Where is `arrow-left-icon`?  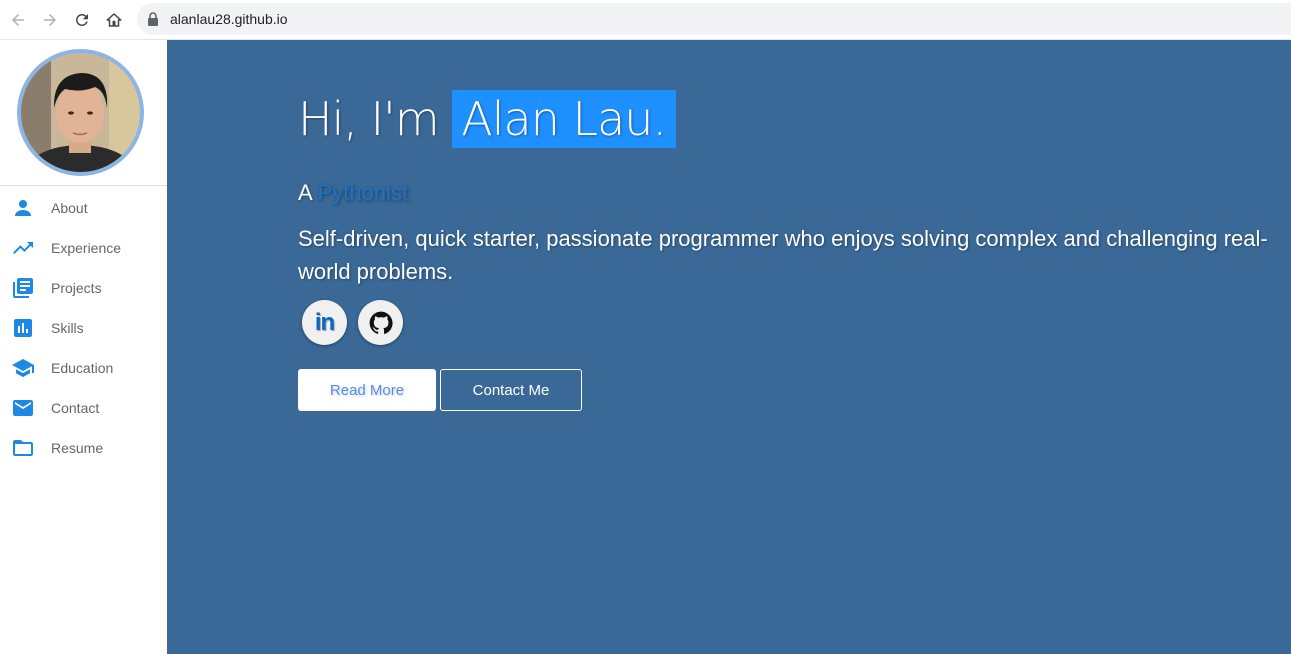
arrow-left-icon is located at coordinates (18, 20).